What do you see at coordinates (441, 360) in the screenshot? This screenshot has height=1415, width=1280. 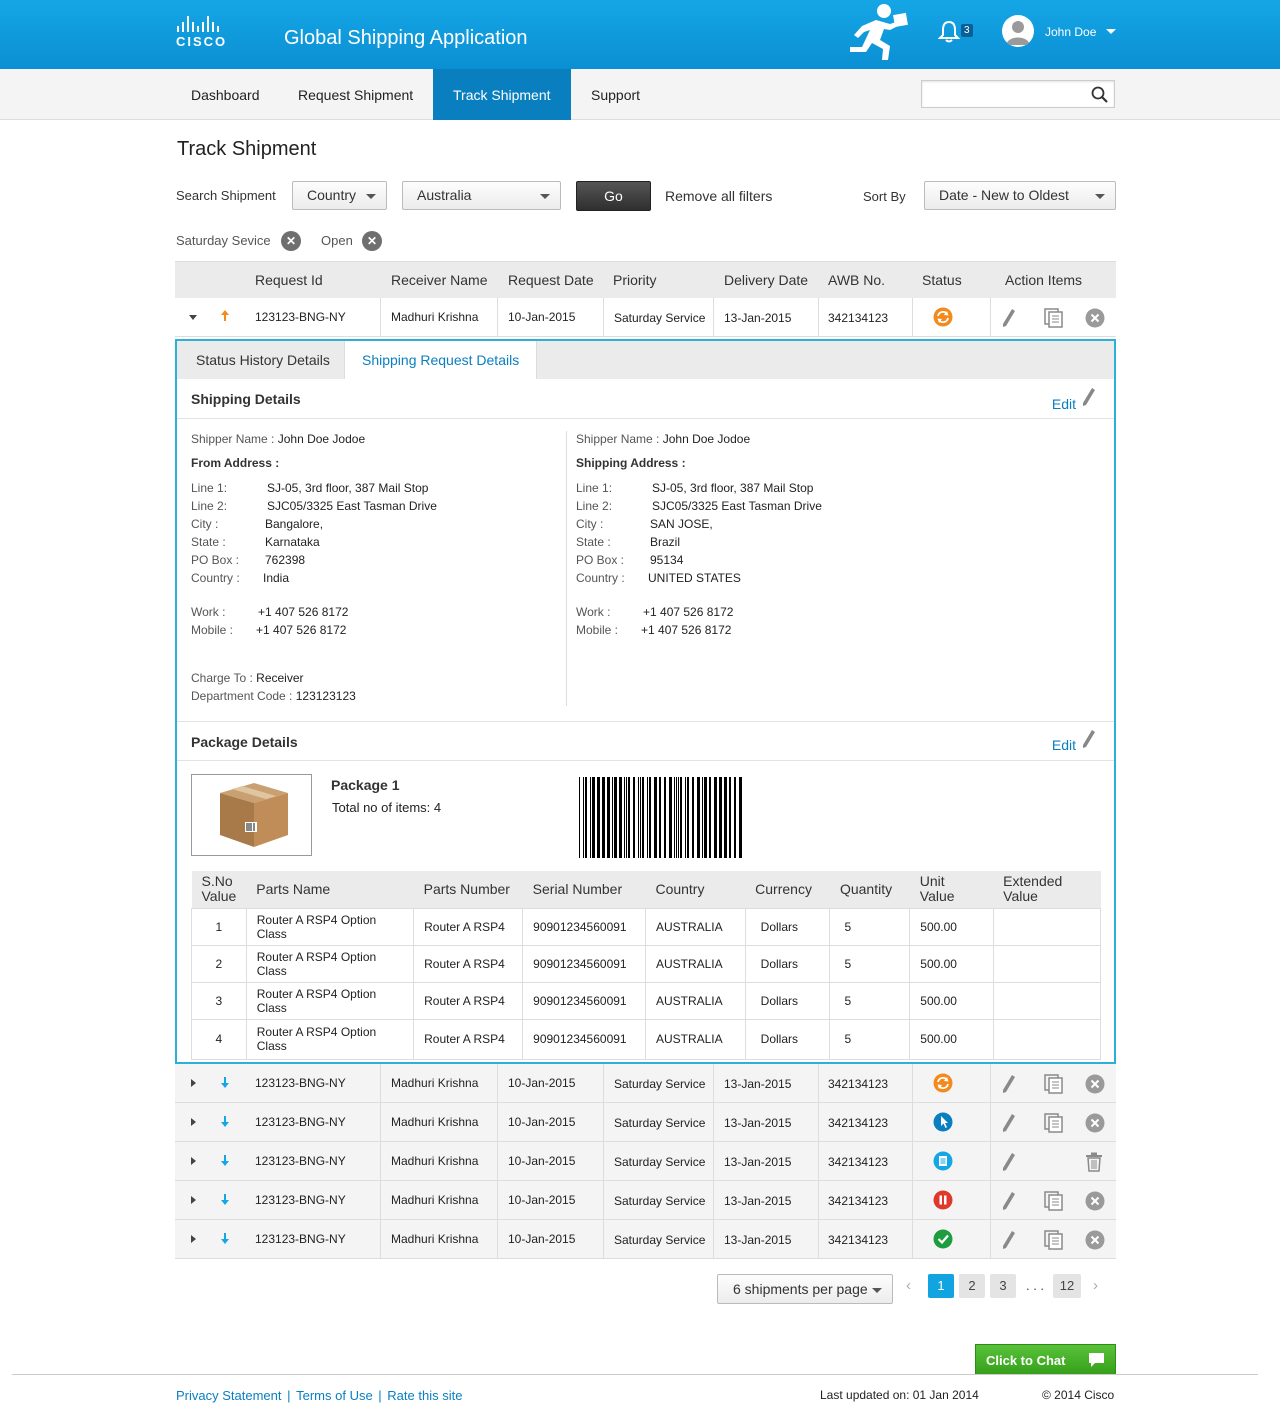 I see `tab-shipping-request: Shipping Request Details` at bounding box center [441, 360].